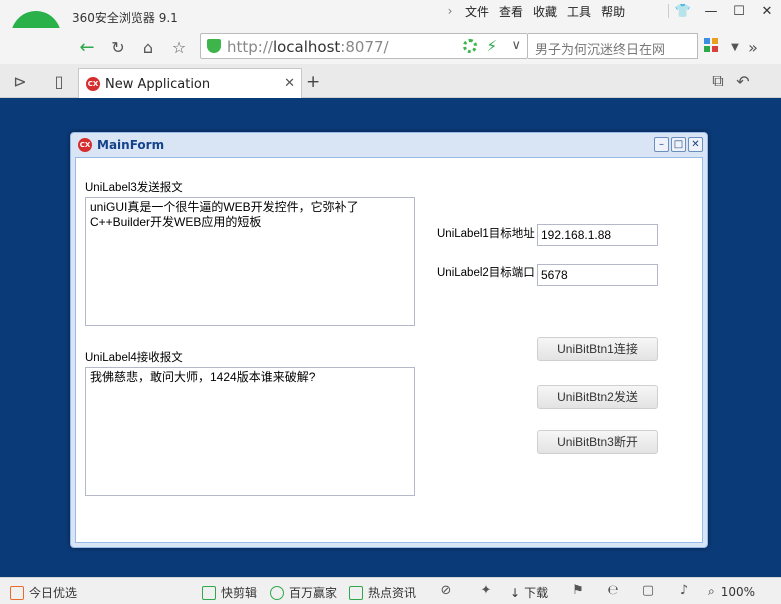  Describe the element at coordinates (390, 81) in the screenshot. I see `browser-tabbar: ⊳ ▯ CX New Application ✕ + ⧉ ↶` at that location.